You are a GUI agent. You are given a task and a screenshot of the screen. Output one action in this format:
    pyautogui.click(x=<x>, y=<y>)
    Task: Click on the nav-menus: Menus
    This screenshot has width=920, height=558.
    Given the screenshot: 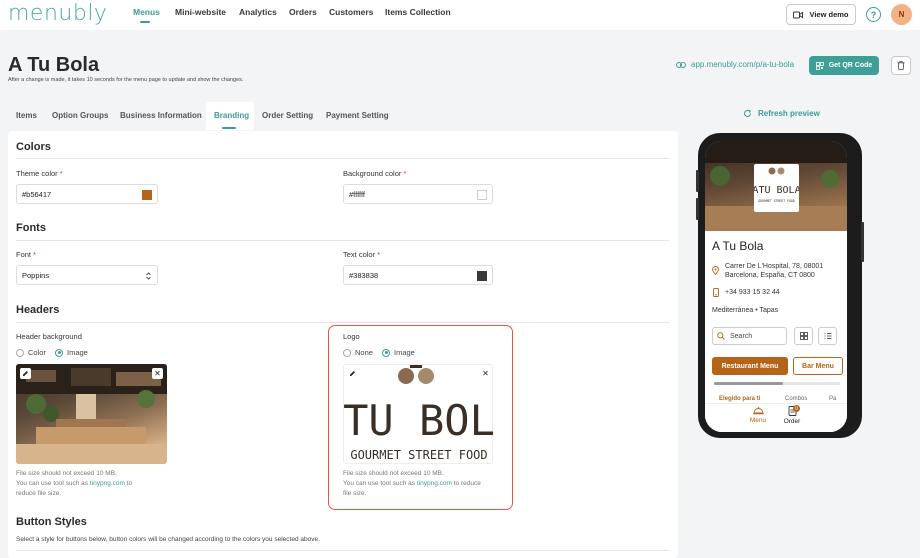 What is the action you would take?
    pyautogui.click(x=146, y=12)
    